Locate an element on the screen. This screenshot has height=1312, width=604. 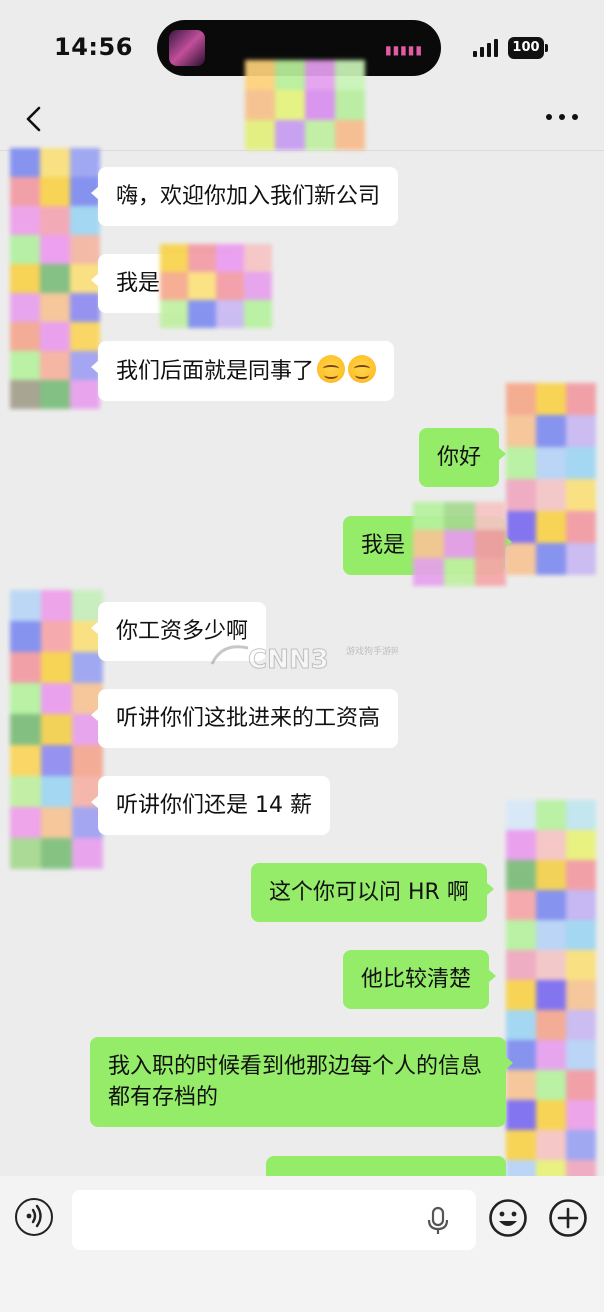
microphone-icon is located at coordinates (438, 1221).